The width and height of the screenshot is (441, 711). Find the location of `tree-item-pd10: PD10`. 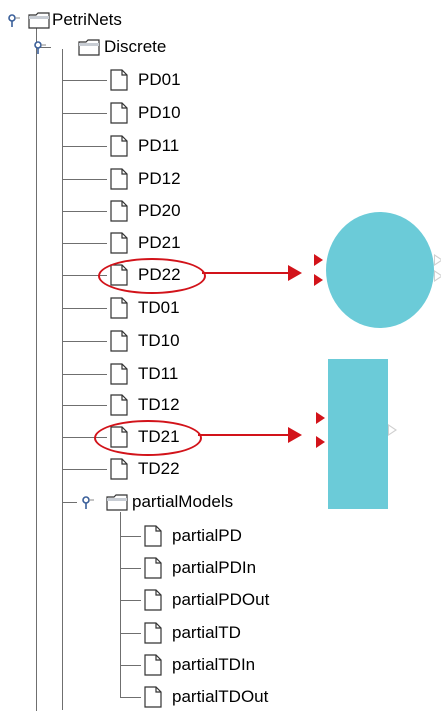

tree-item-pd10: PD10 is located at coordinates (170, 113).